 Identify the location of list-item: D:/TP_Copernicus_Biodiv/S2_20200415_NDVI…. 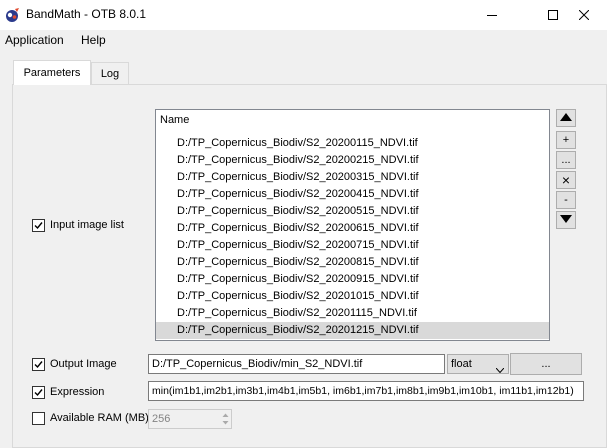
(352, 194).